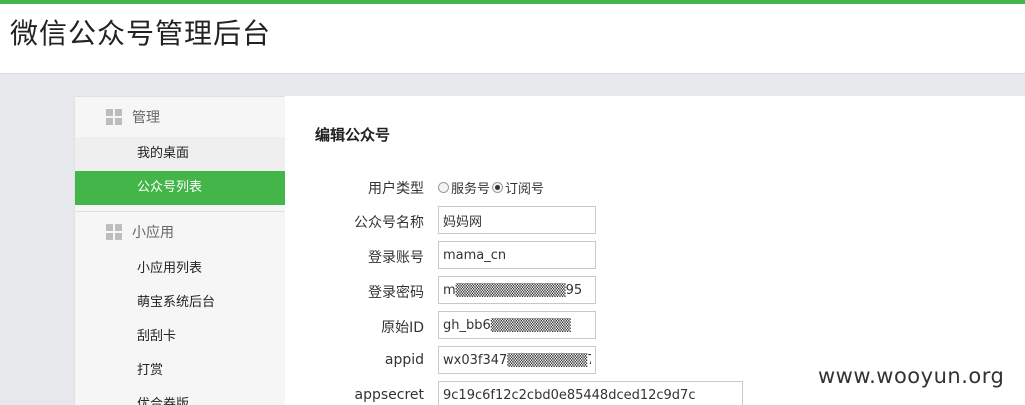 This screenshot has width=1025, height=405. What do you see at coordinates (590, 393) in the screenshot?
I see `appsecret-input` at bounding box center [590, 393].